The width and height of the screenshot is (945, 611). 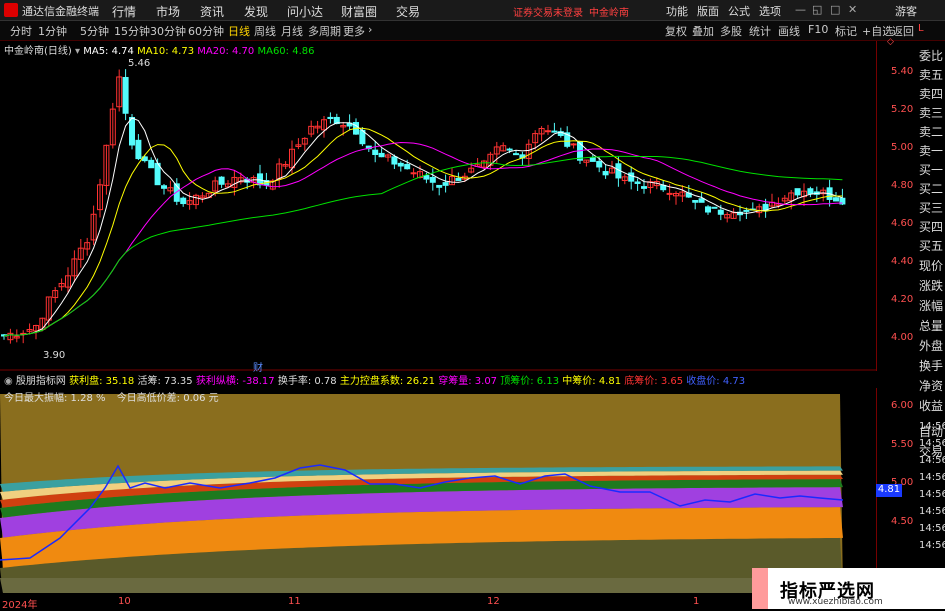 What do you see at coordinates (931, 345) in the screenshot?
I see `sidebar-quote-label: 外盘` at bounding box center [931, 345].